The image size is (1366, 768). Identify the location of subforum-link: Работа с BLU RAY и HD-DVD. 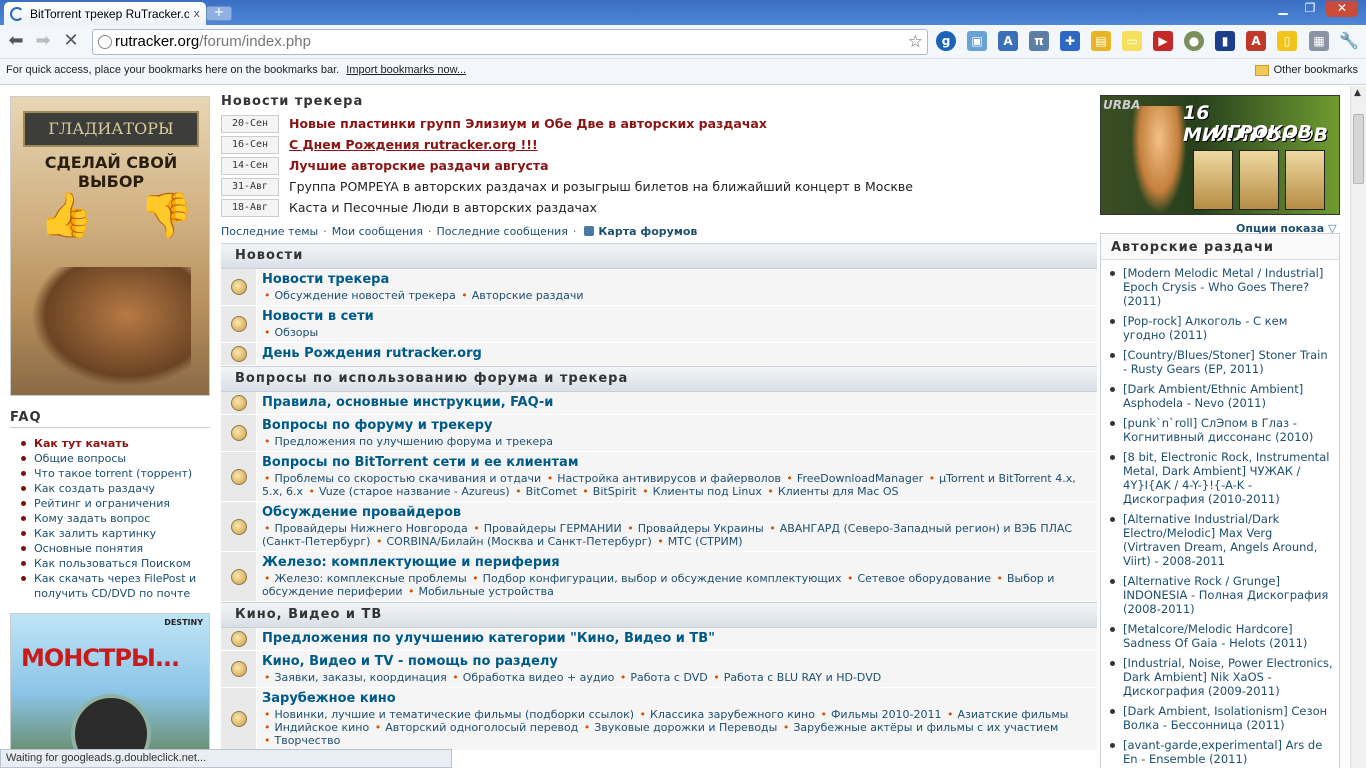
(796, 677).